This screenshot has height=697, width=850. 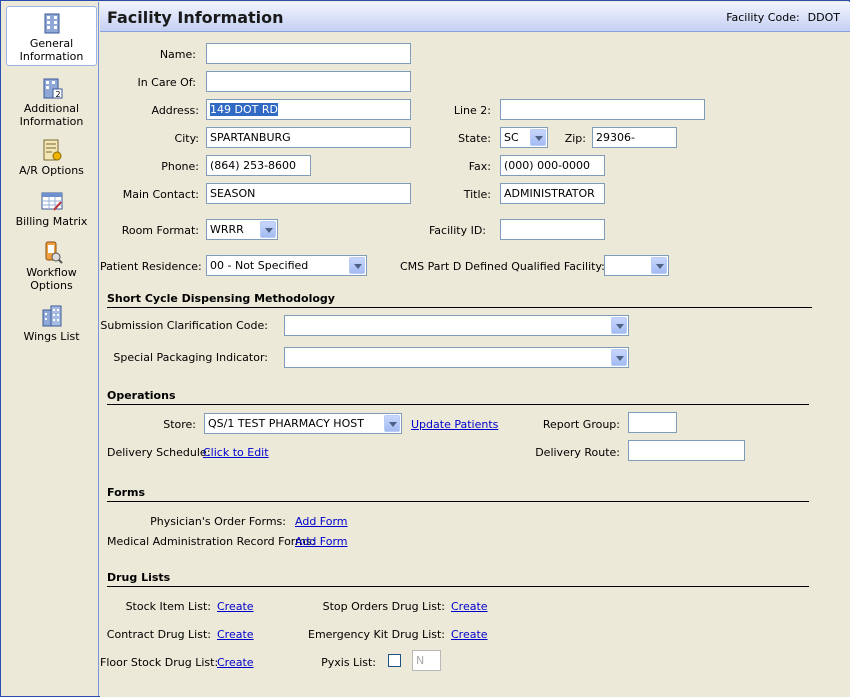 What do you see at coordinates (426, 660) in the screenshot?
I see `pyxis-field: N` at bounding box center [426, 660].